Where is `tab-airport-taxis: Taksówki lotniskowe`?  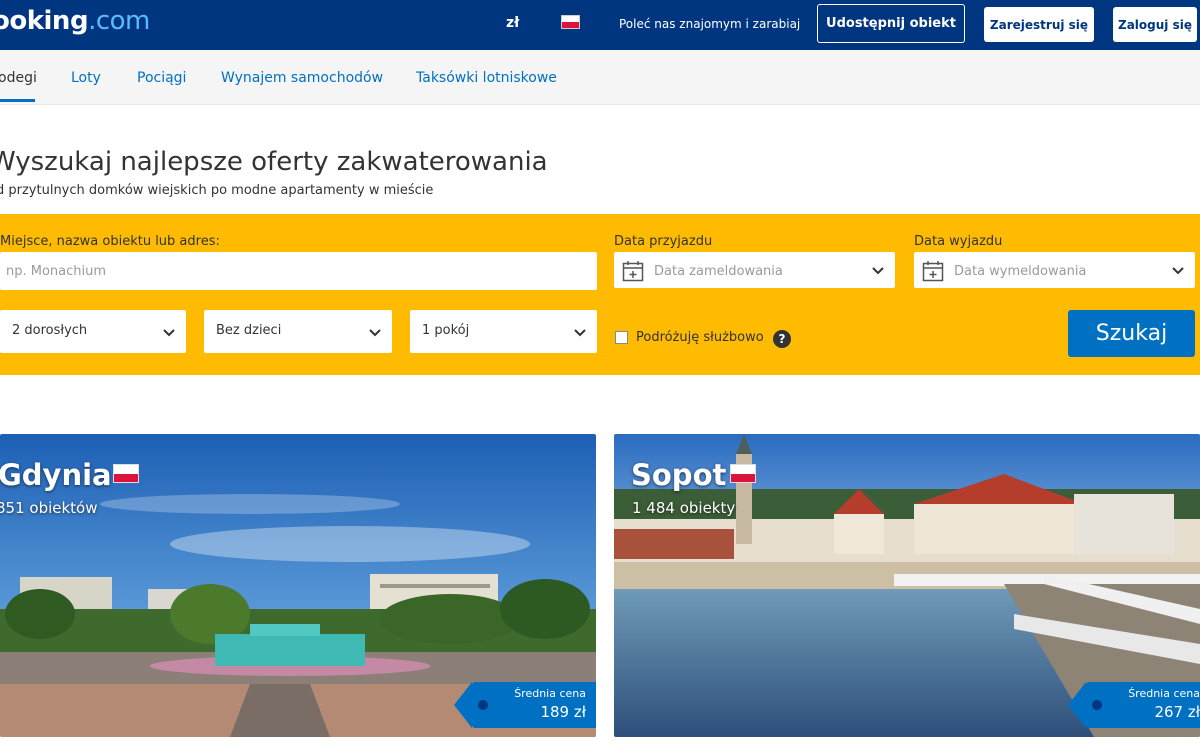 tab-airport-taxis: Taksówki lotniskowe is located at coordinates (486, 78).